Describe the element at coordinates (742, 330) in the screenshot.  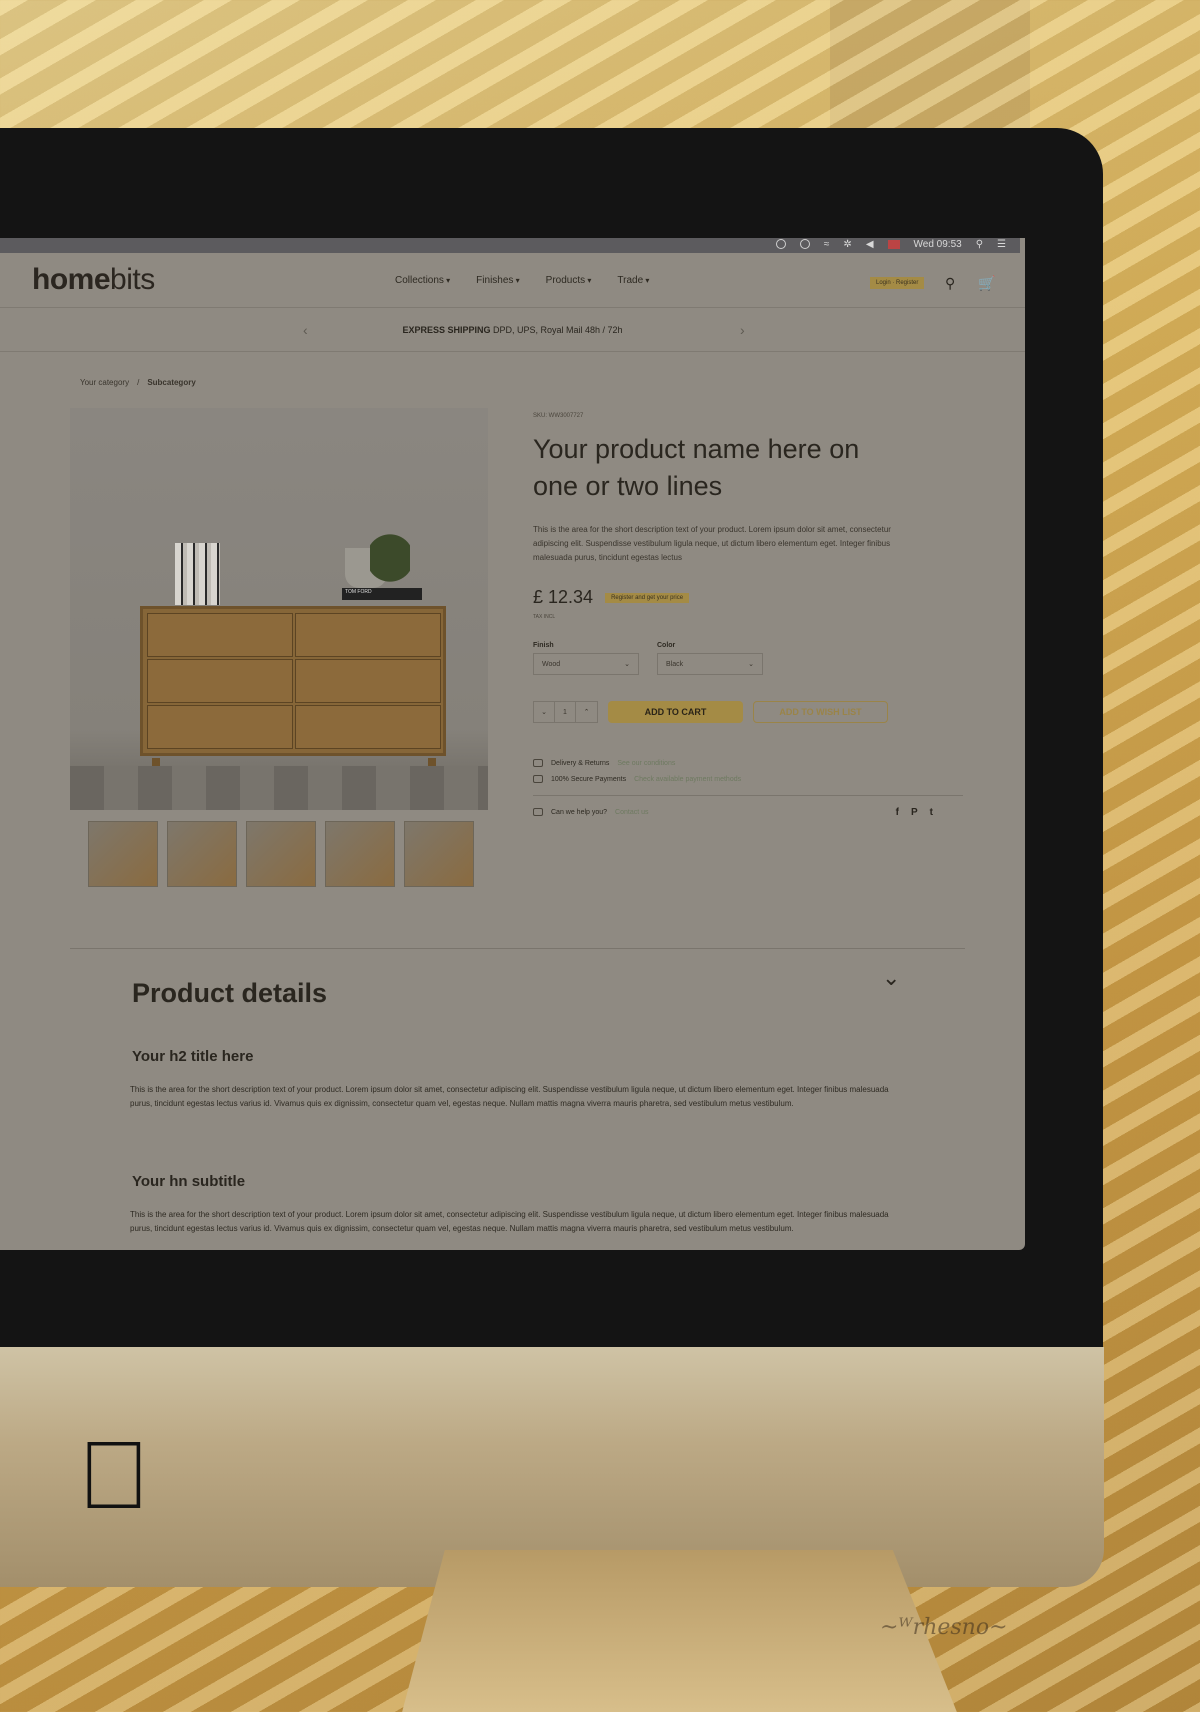
I see `promo-next-arrow: ›` at that location.